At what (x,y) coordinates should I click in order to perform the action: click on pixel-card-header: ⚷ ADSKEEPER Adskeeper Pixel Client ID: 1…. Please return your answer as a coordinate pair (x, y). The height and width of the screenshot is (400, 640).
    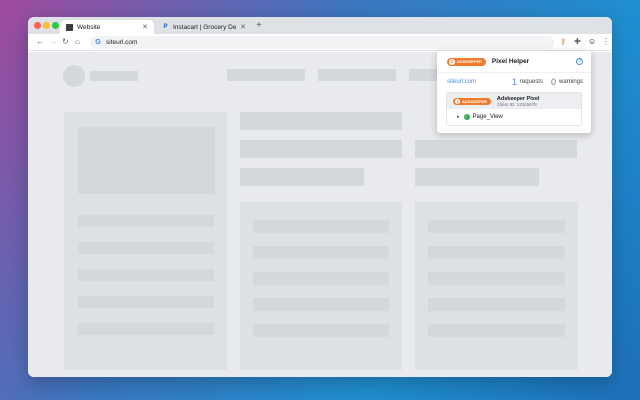
    Looking at the image, I should click on (514, 101).